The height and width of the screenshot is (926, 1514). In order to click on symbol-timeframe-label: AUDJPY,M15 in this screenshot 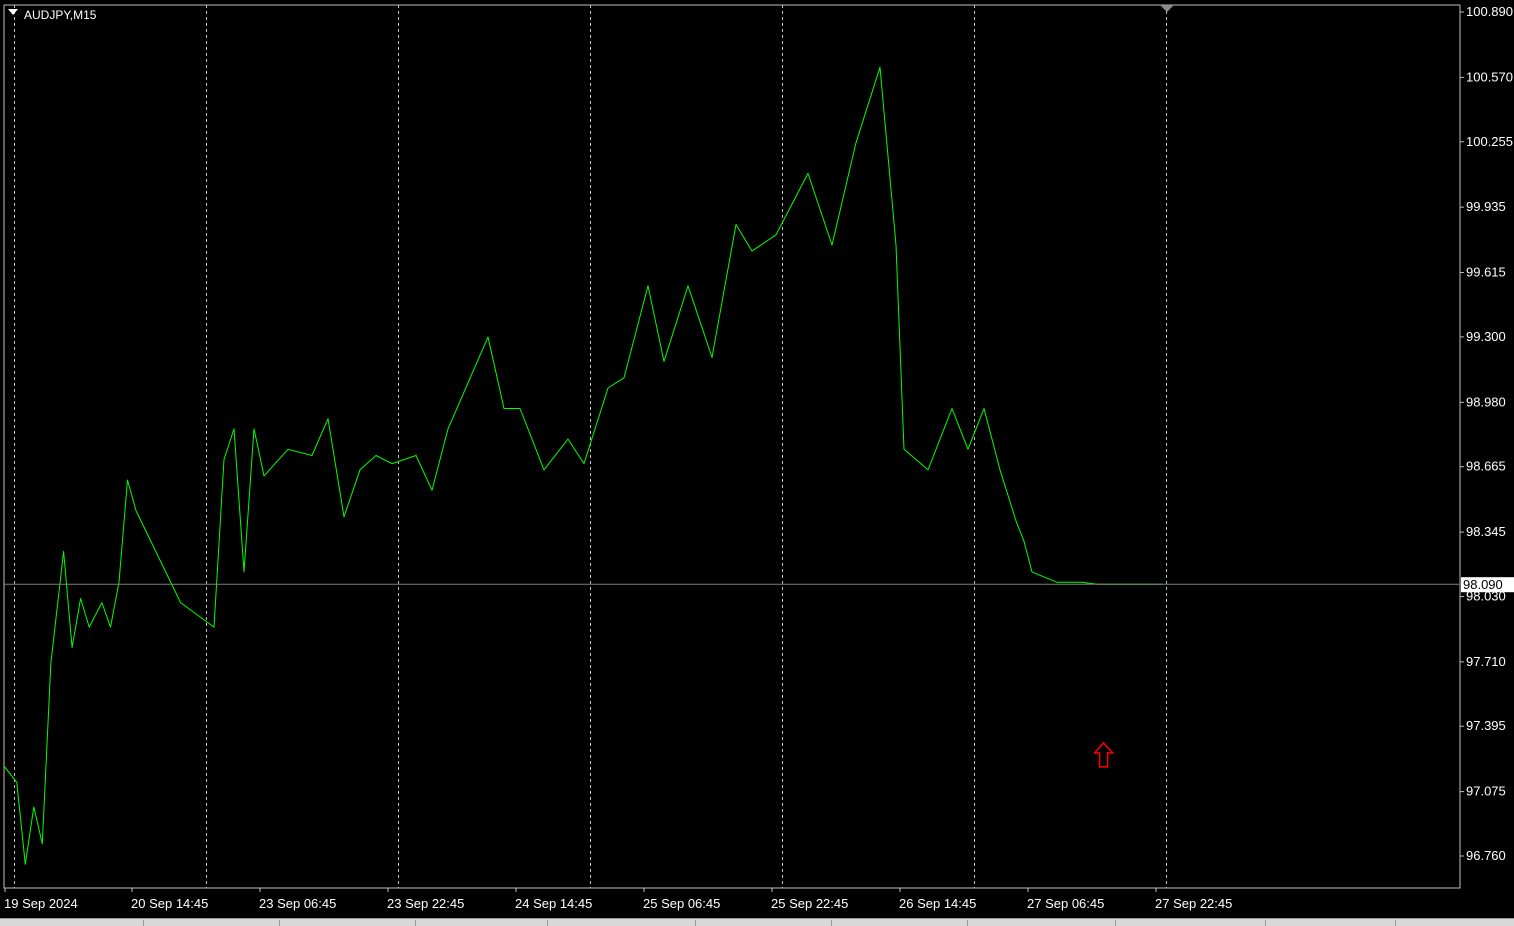, I will do `click(60, 15)`.